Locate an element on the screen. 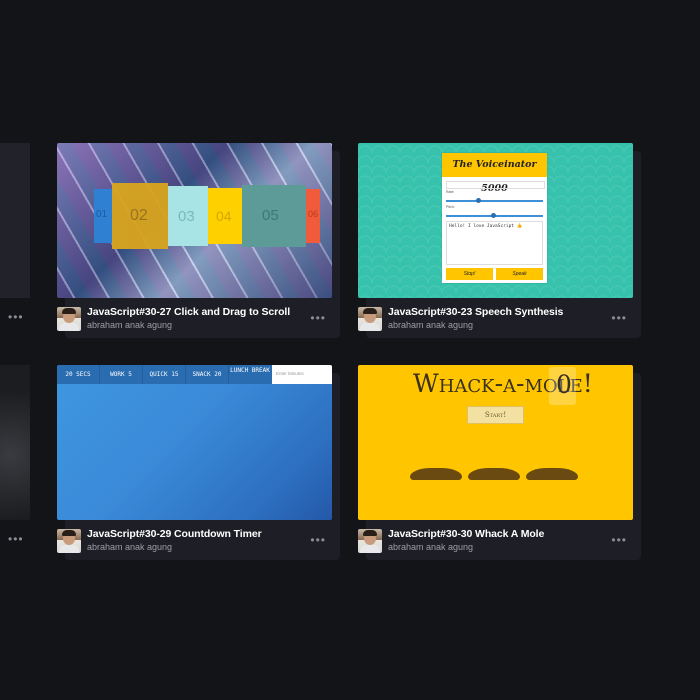 Image resolution: width=700 pixels, height=700 pixels. pitch-slider-thumb is located at coordinates (493, 215).